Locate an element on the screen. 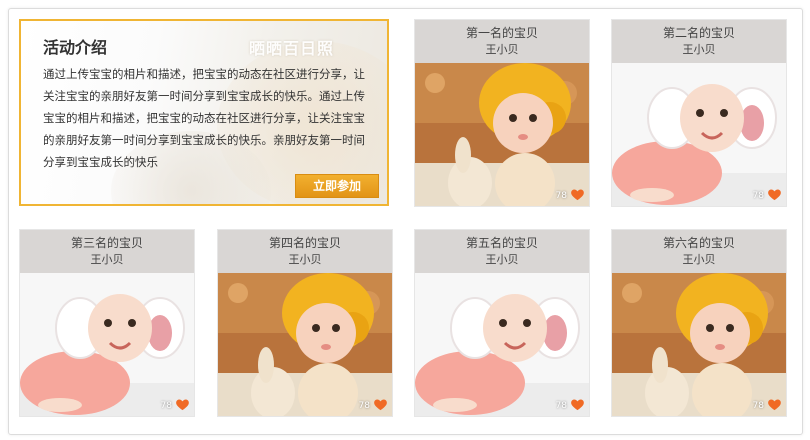  card-header: 第四名的宝贝 王小贝 is located at coordinates (305, 251).